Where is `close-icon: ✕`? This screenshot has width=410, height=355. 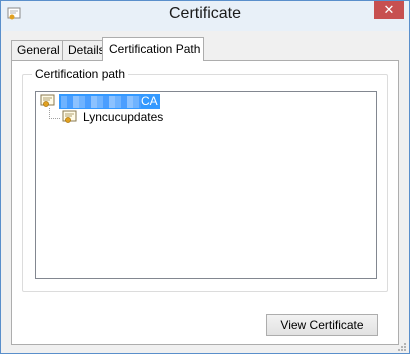 close-icon: ✕ is located at coordinates (389, 9).